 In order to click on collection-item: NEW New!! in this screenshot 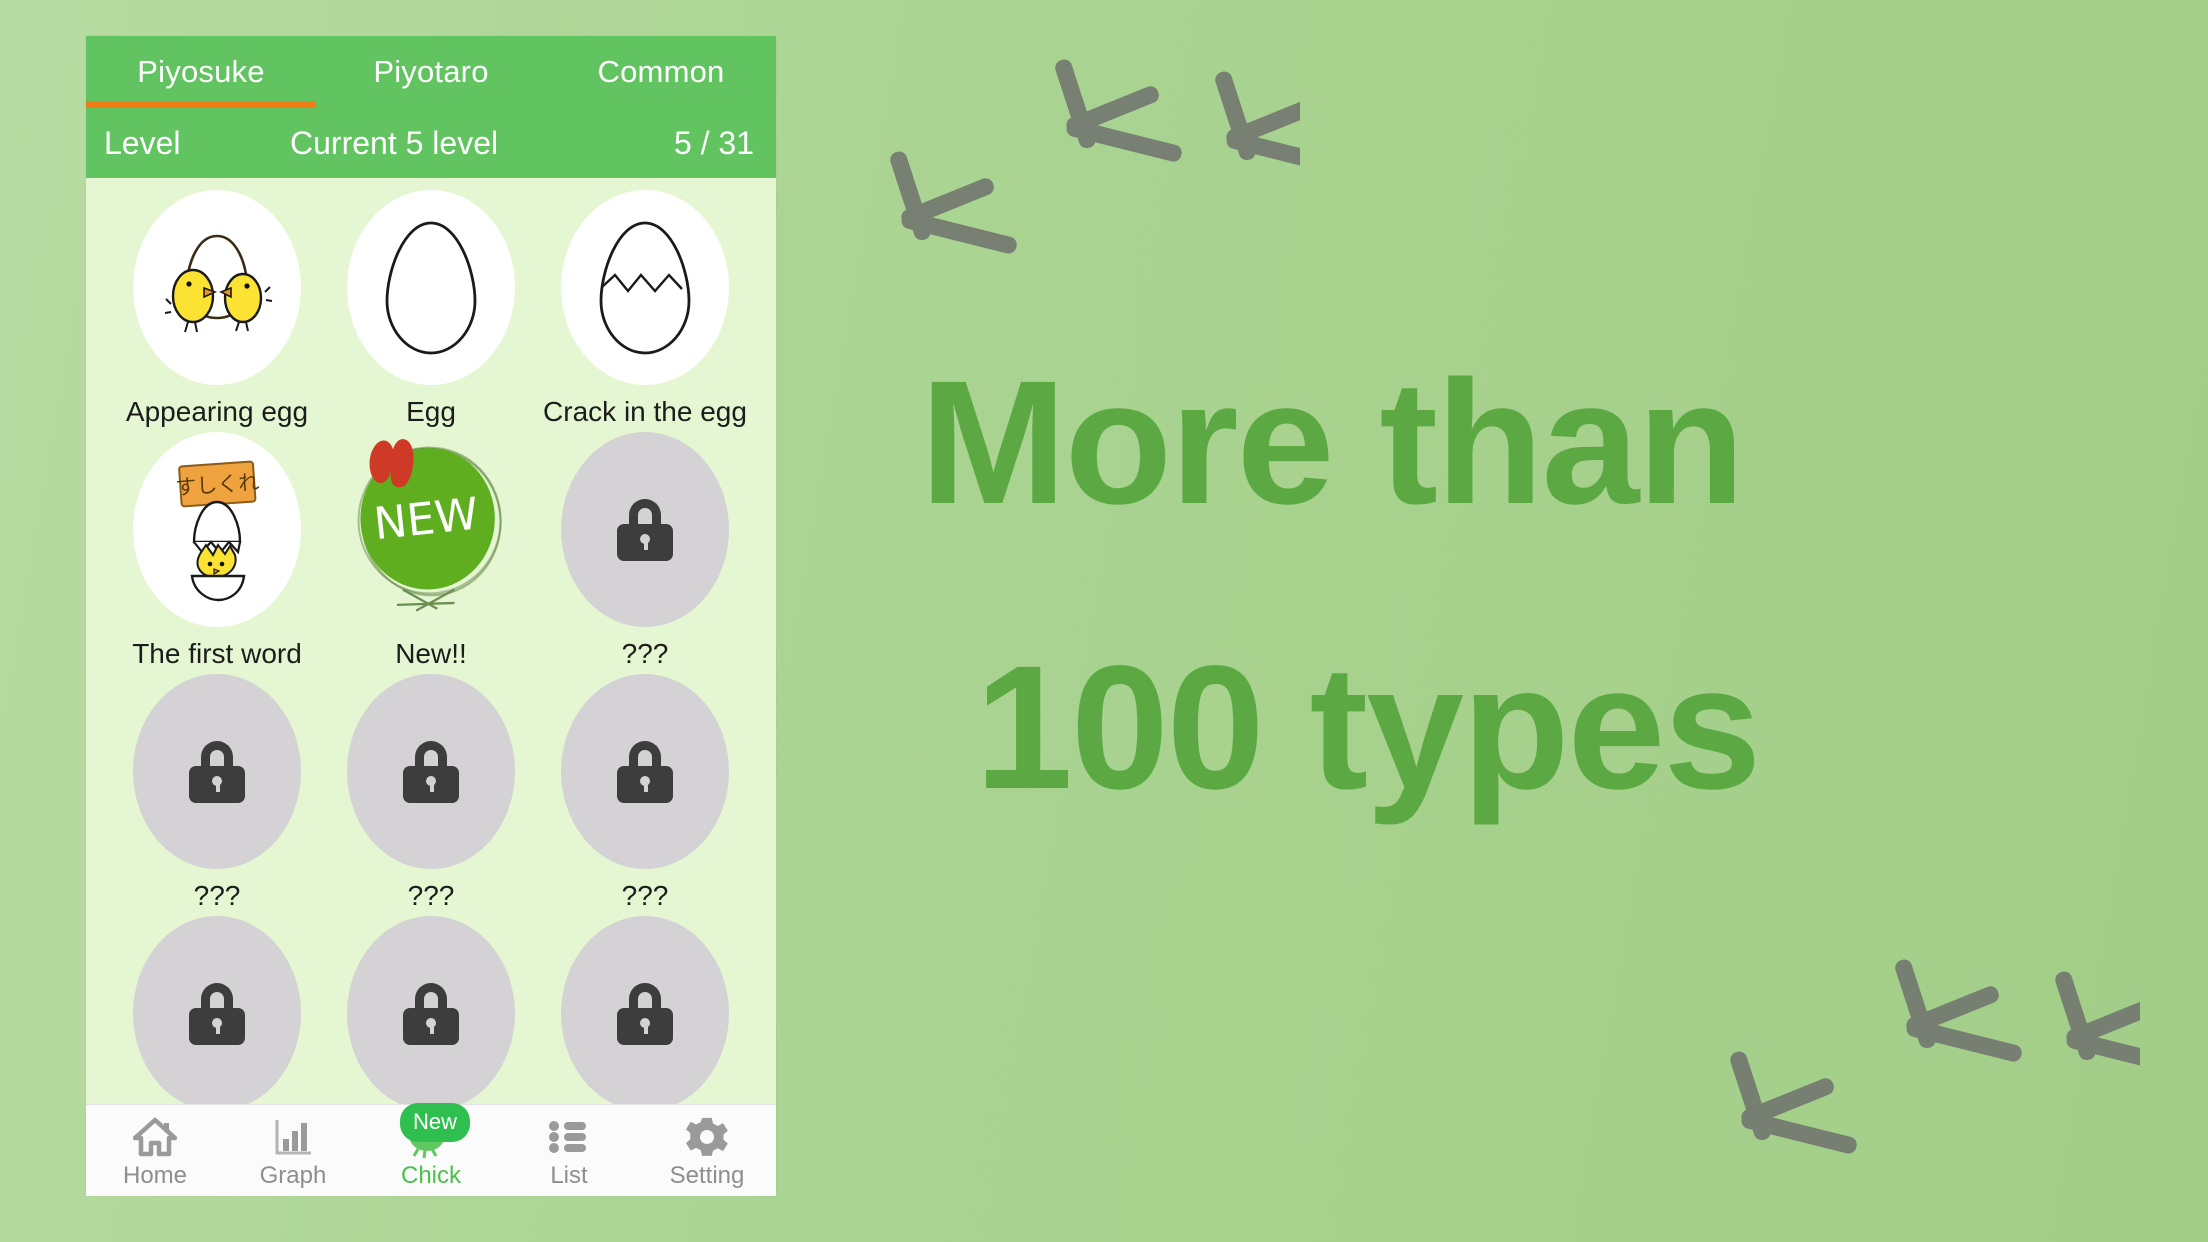, I will do `click(431, 551)`.